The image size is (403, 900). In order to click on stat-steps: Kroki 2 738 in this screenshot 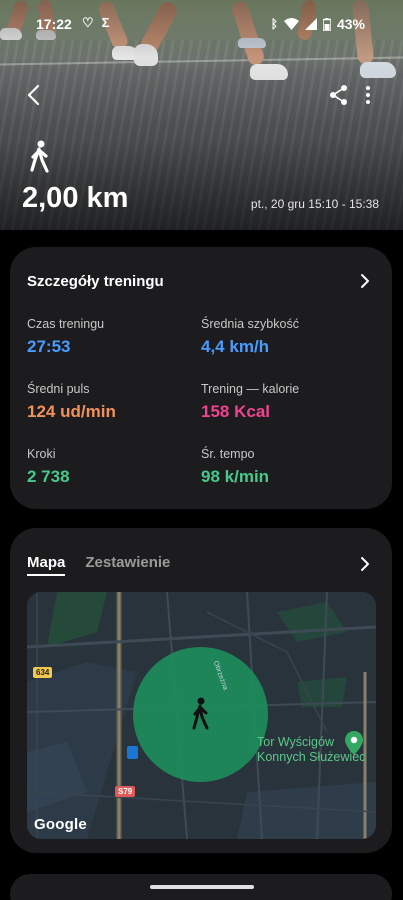, I will do `click(48, 467)`.